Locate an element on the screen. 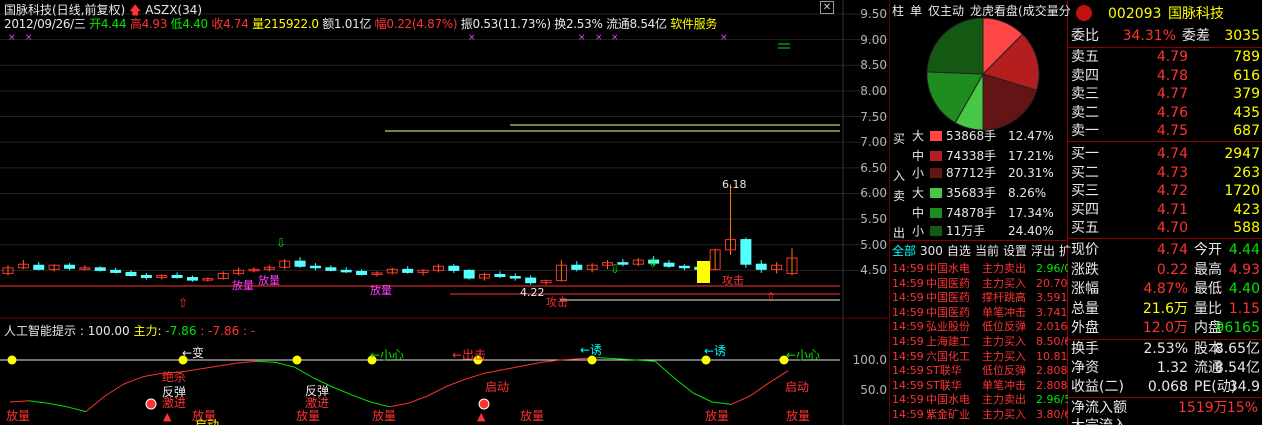 The width and height of the screenshot is (1262, 425). list-tab: 浮出 is located at coordinates (1043, 251).